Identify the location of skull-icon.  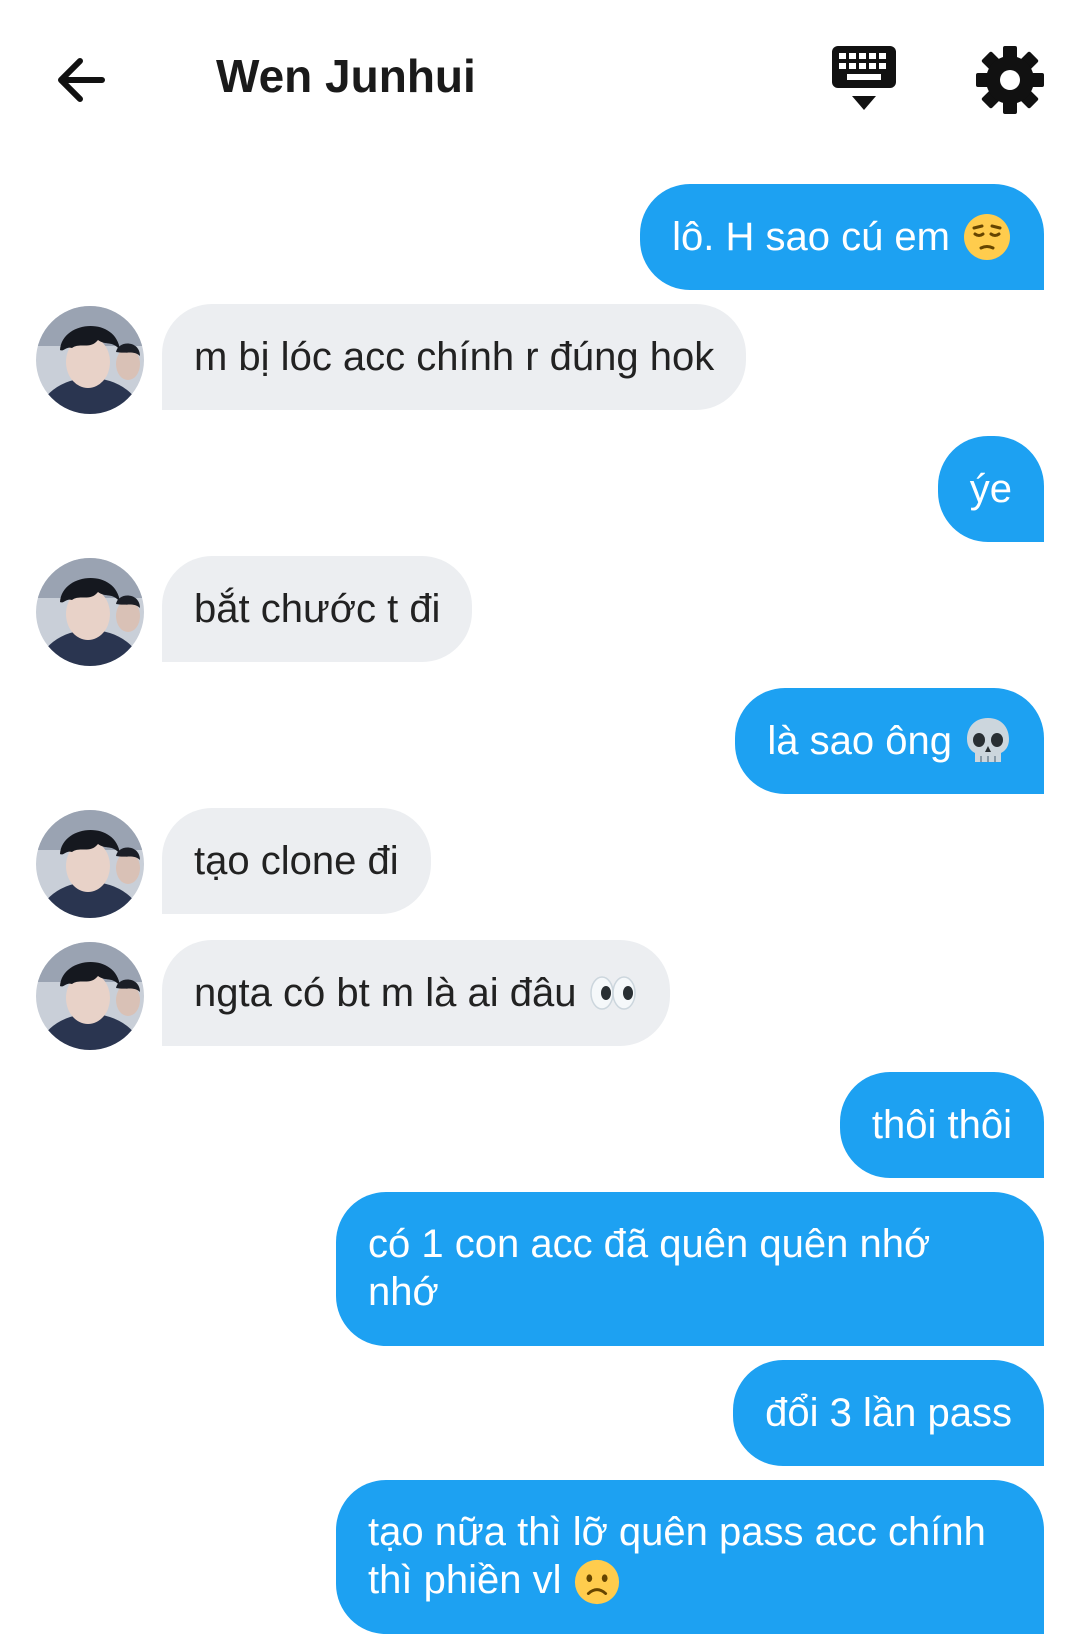
(988, 740).